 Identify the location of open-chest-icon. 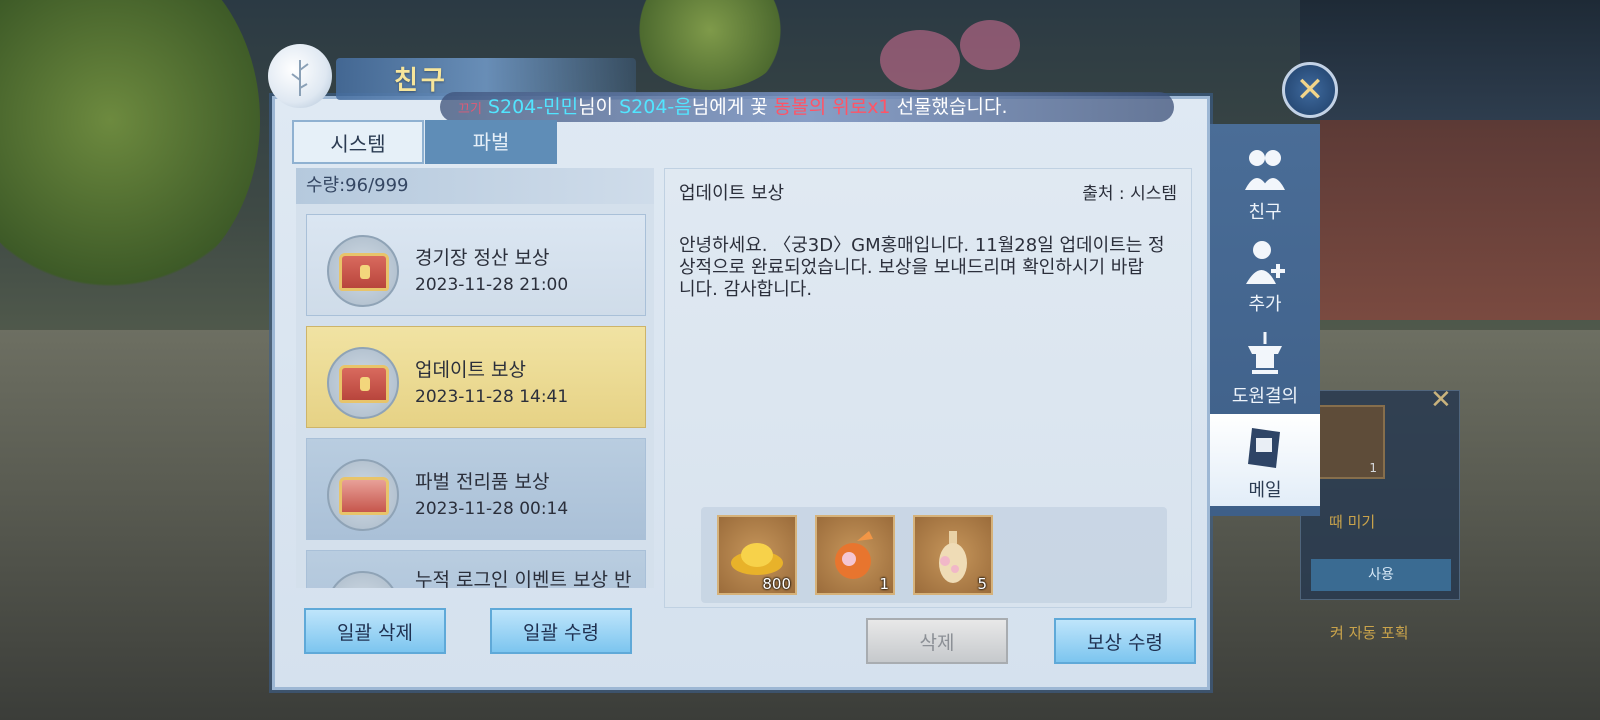
(363, 495).